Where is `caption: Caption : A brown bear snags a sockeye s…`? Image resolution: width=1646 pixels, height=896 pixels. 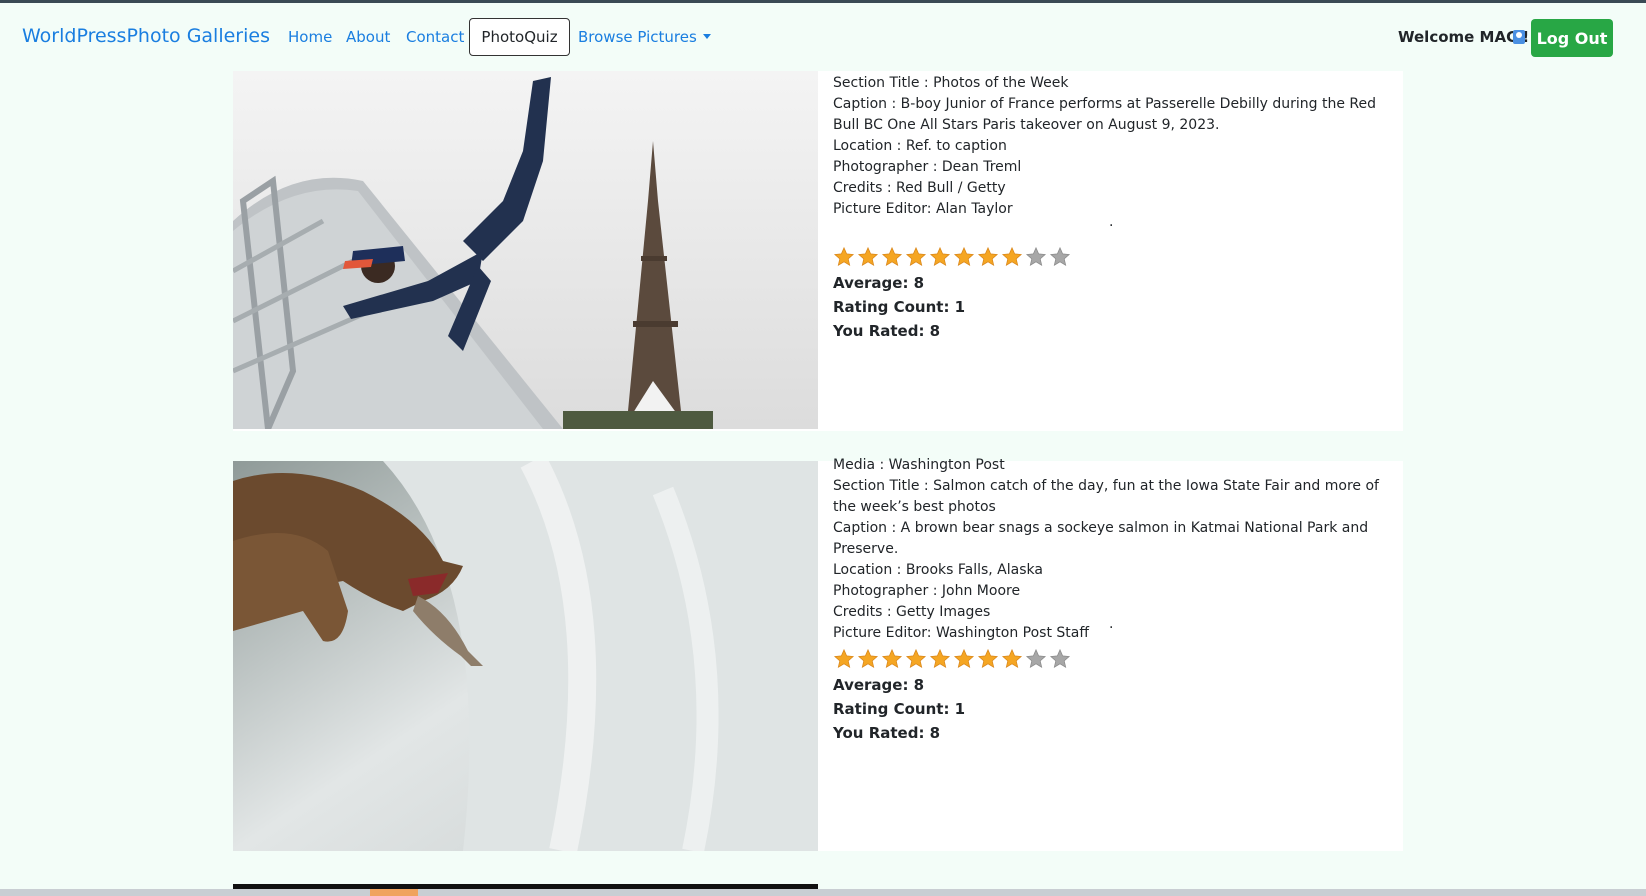
caption: Caption : A brown bear snags a sockeye s… is located at coordinates (1101, 538).